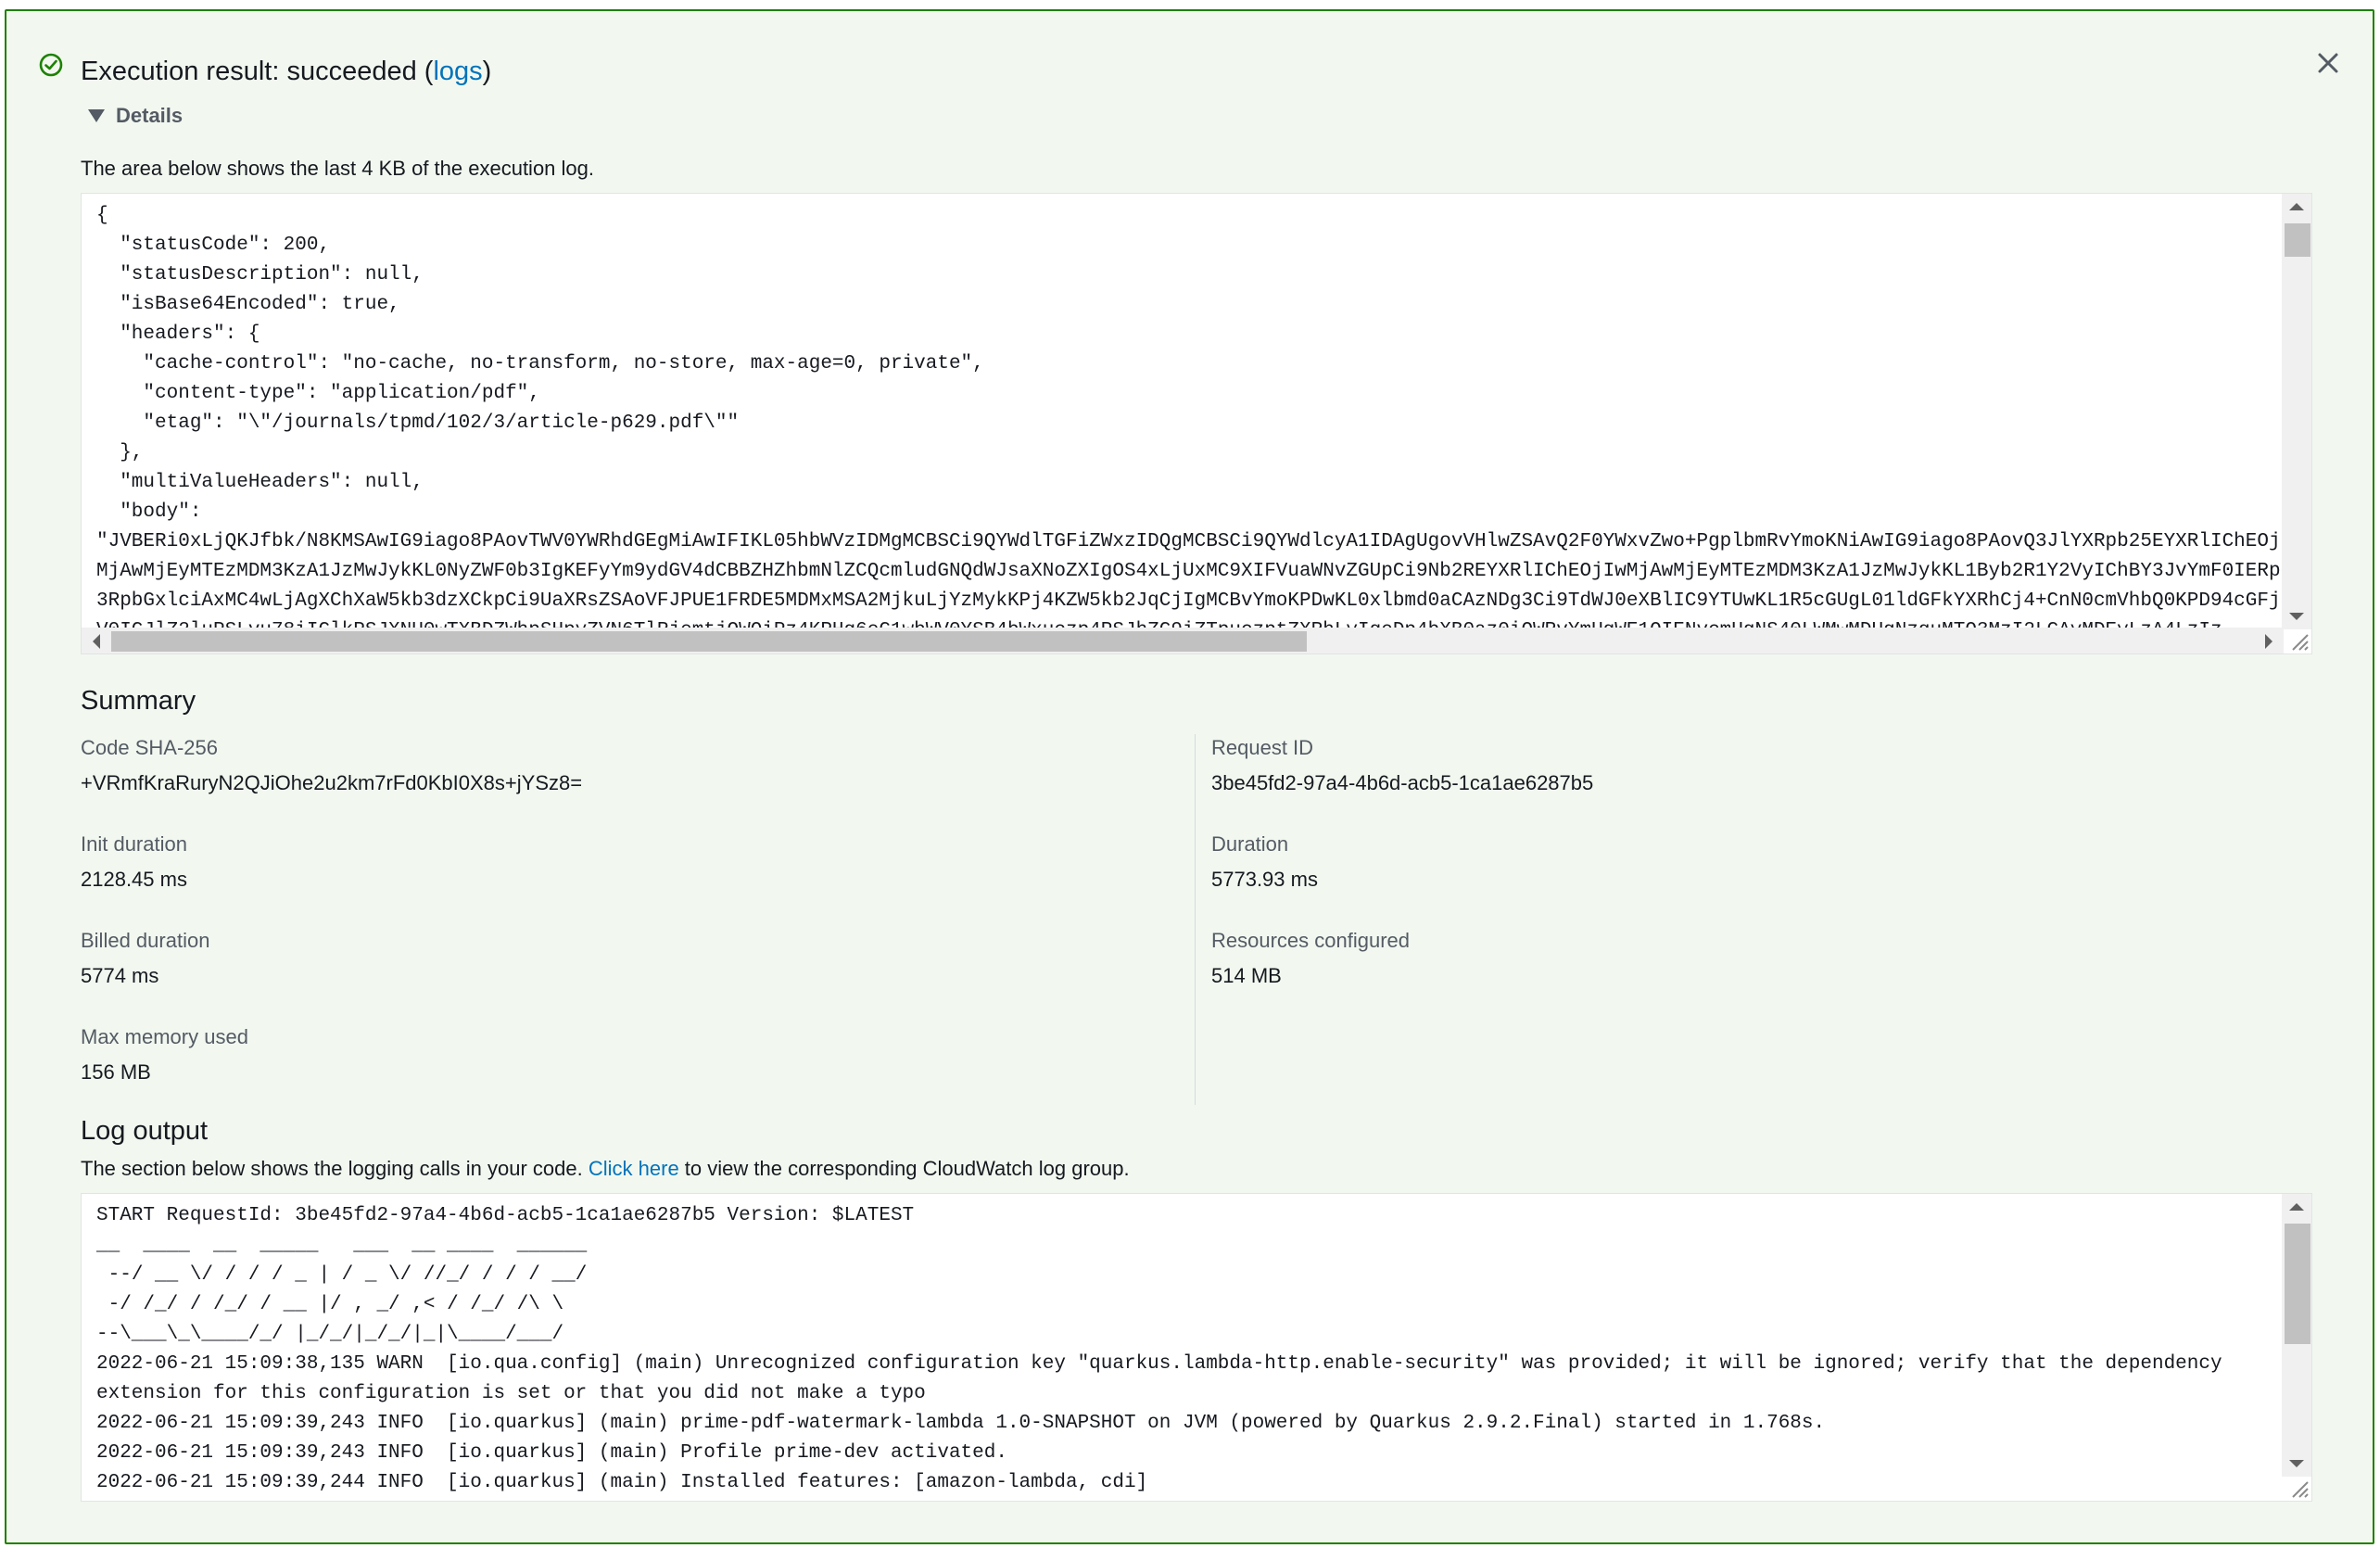 The width and height of the screenshot is (2380, 1548). Describe the element at coordinates (1195, 919) in the screenshot. I see `column-divider` at that location.